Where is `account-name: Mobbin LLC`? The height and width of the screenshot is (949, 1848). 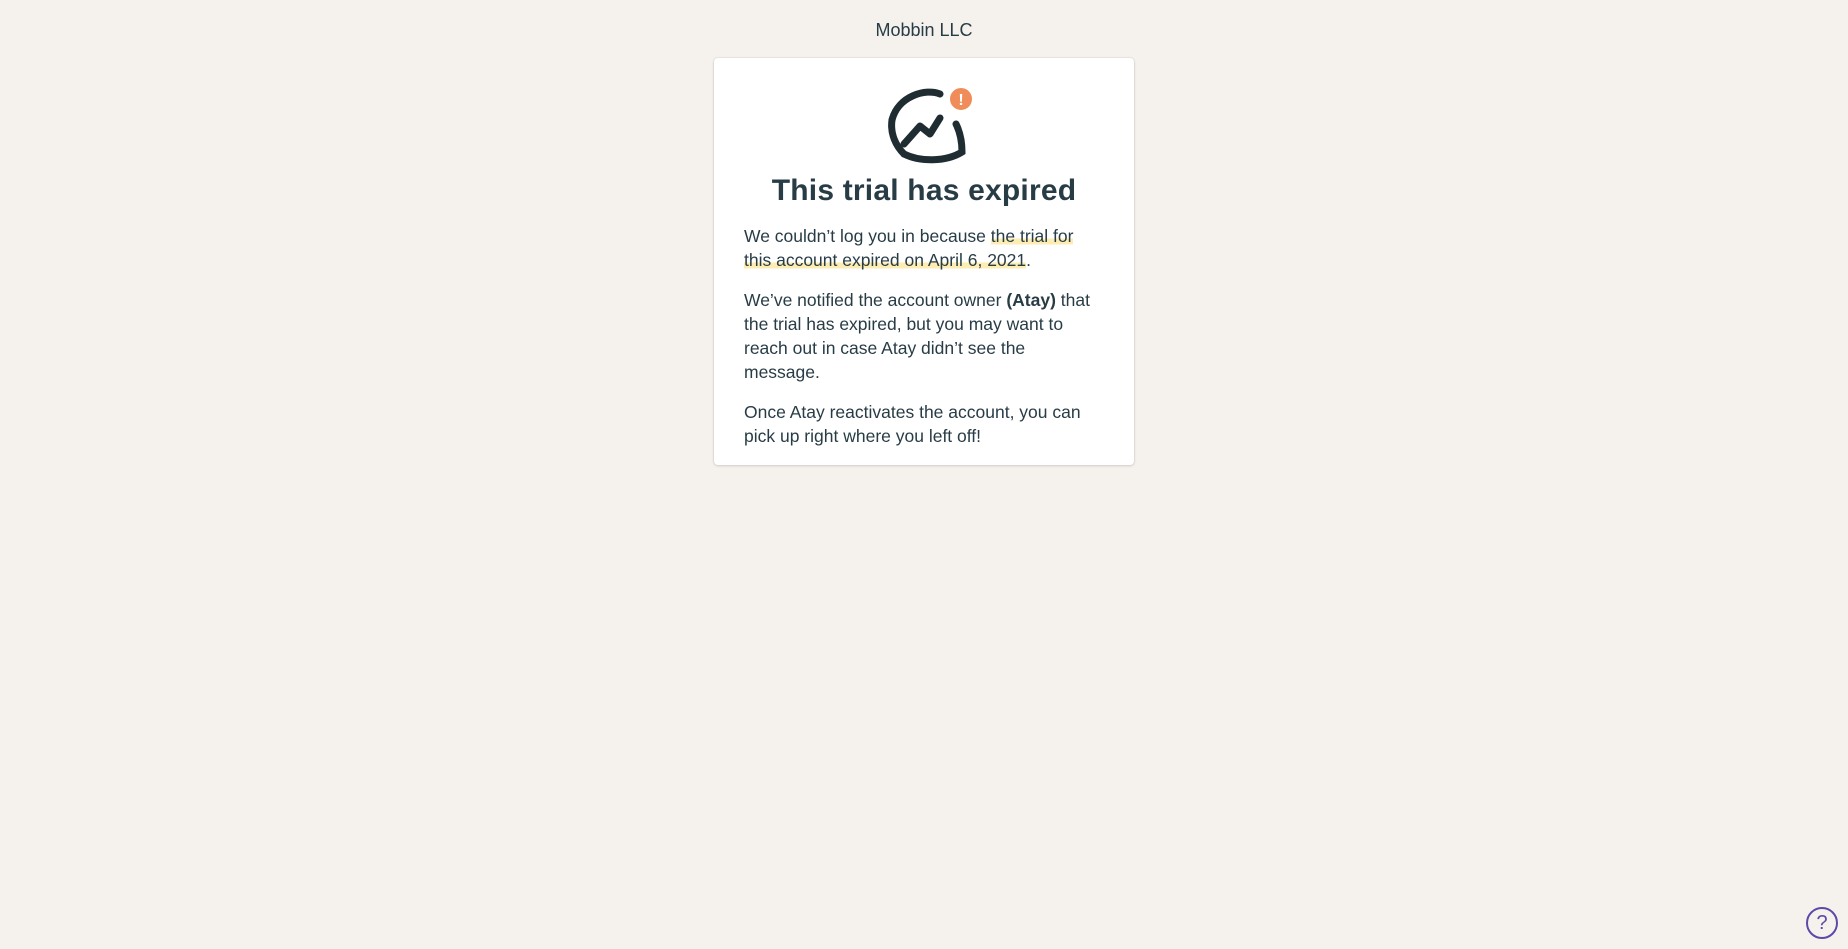
account-name: Mobbin LLC is located at coordinates (924, 30).